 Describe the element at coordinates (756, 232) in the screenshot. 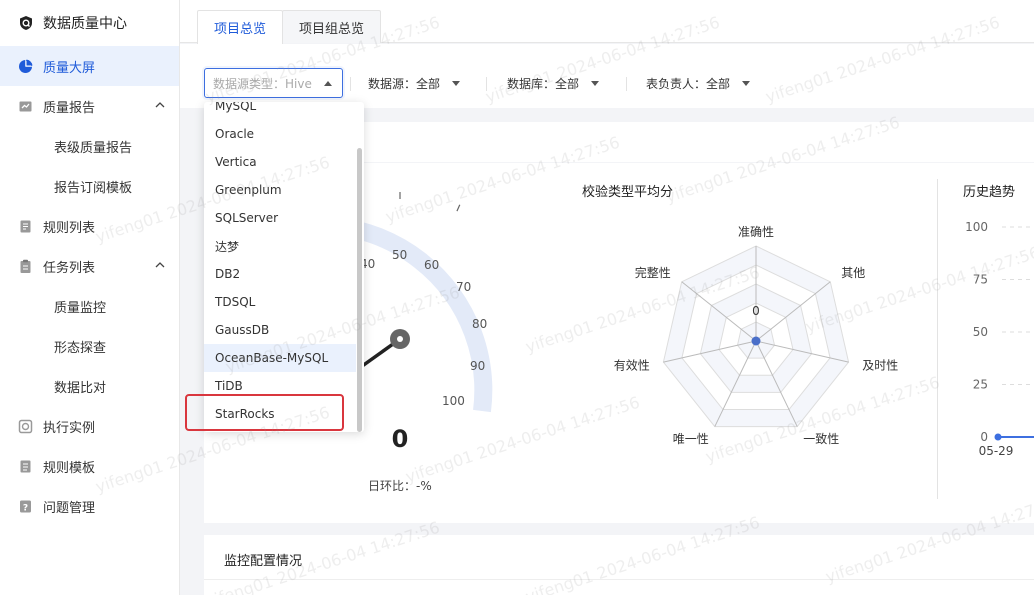

I see `radar-axis-label: 准确性` at that location.